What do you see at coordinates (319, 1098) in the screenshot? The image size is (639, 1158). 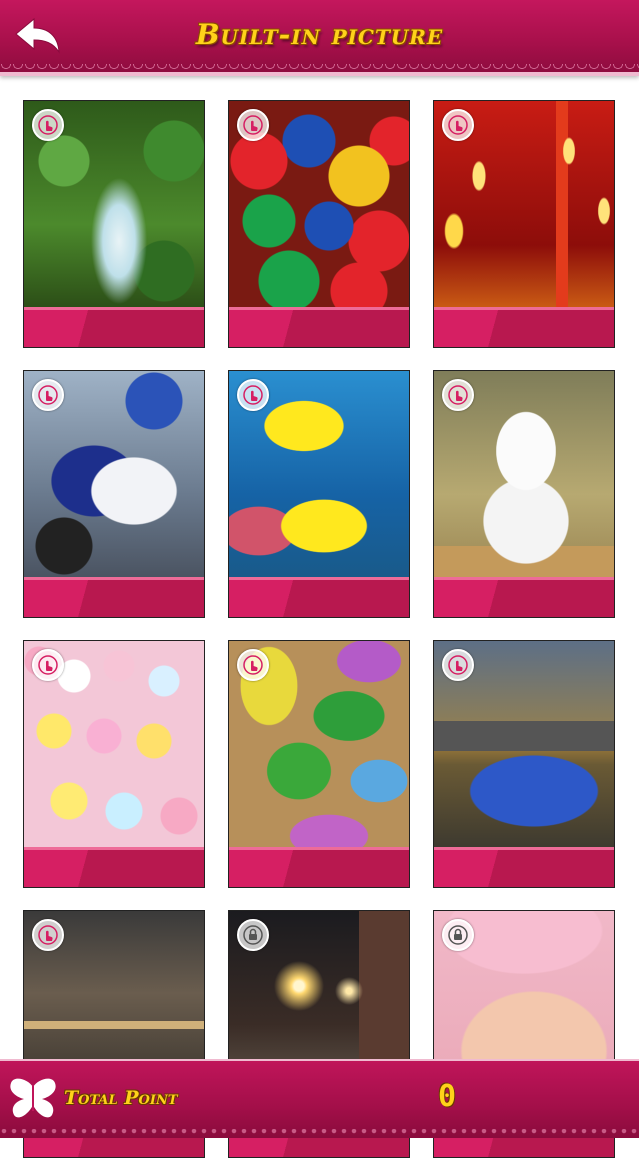 I see `footer-bar: Total Point 0` at bounding box center [319, 1098].